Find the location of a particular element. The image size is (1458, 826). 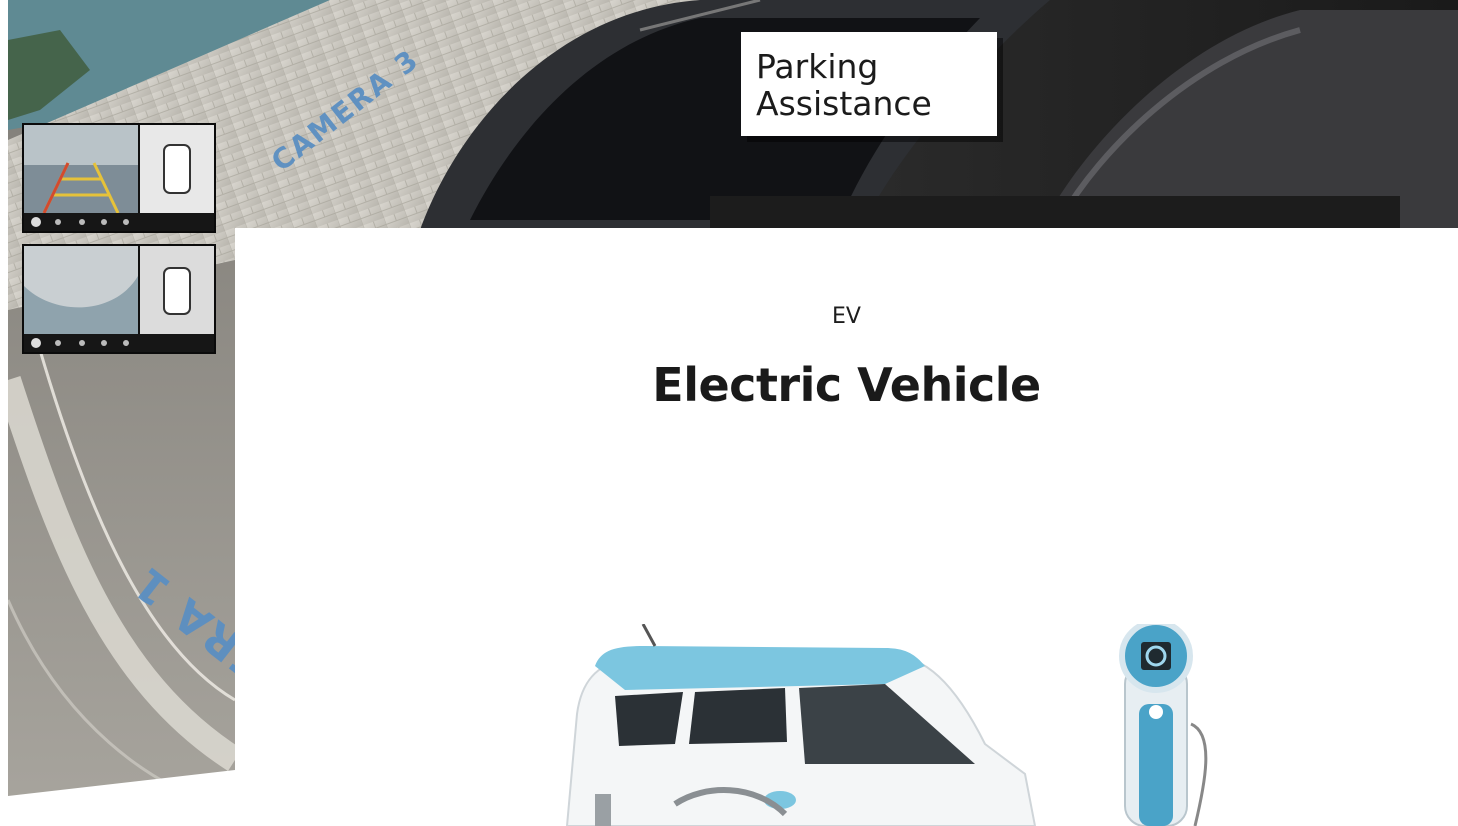

surround-camera-thumbnail is located at coordinates (119, 299).